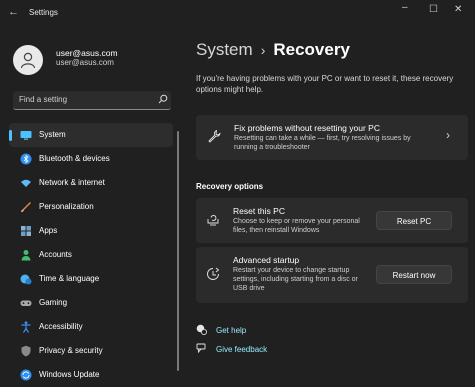 The height and width of the screenshot is (387, 475). I want to click on brush-icon, so click(26, 207).